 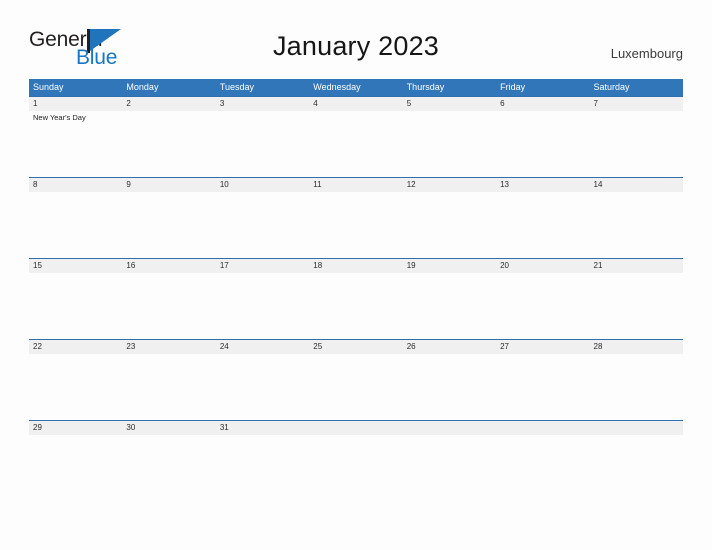 What do you see at coordinates (168, 347) in the screenshot?
I see `day-number: 23` at bounding box center [168, 347].